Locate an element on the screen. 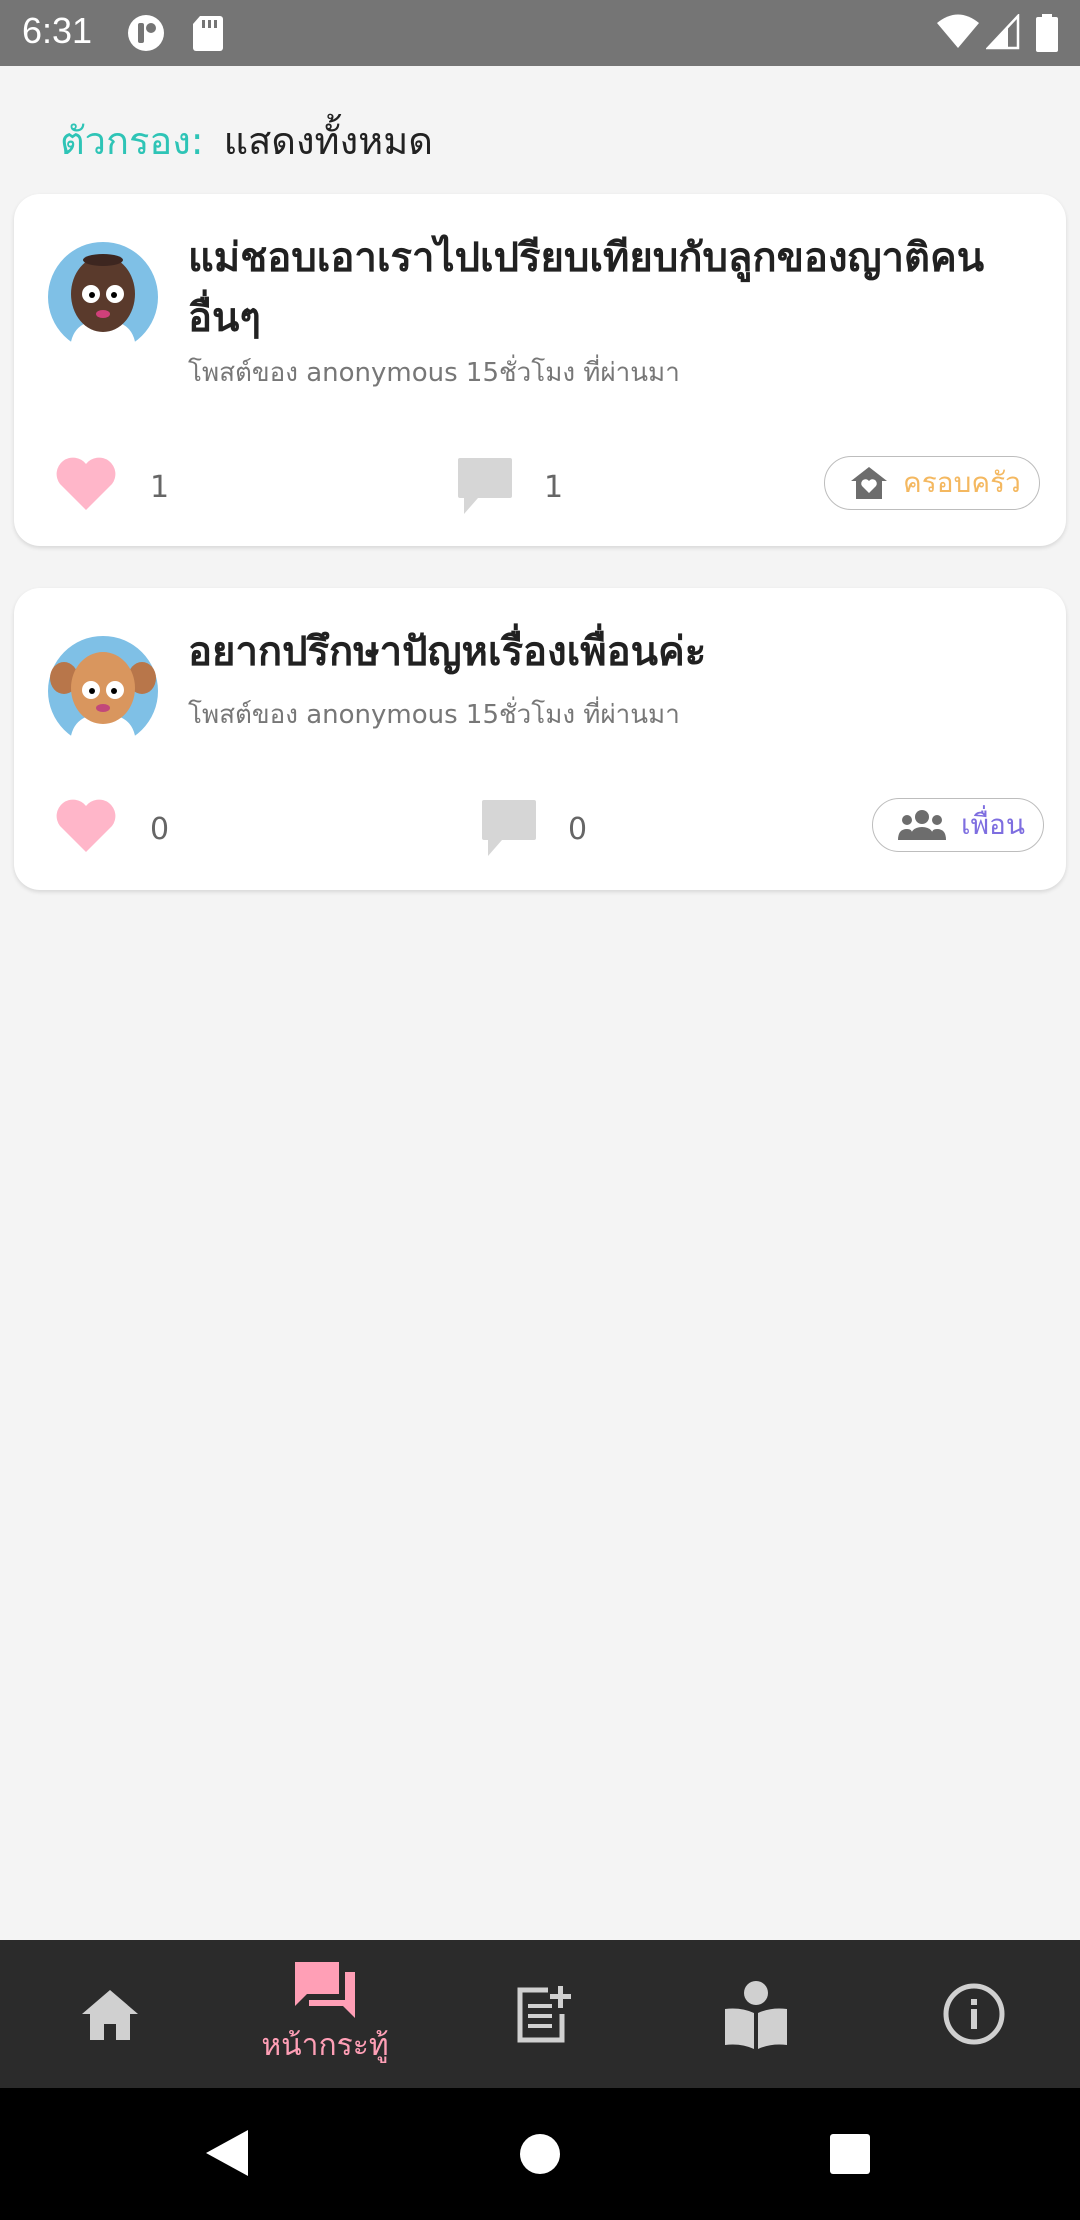 The width and height of the screenshot is (1080, 2220). book-reader-icon is located at coordinates (756, 2015).